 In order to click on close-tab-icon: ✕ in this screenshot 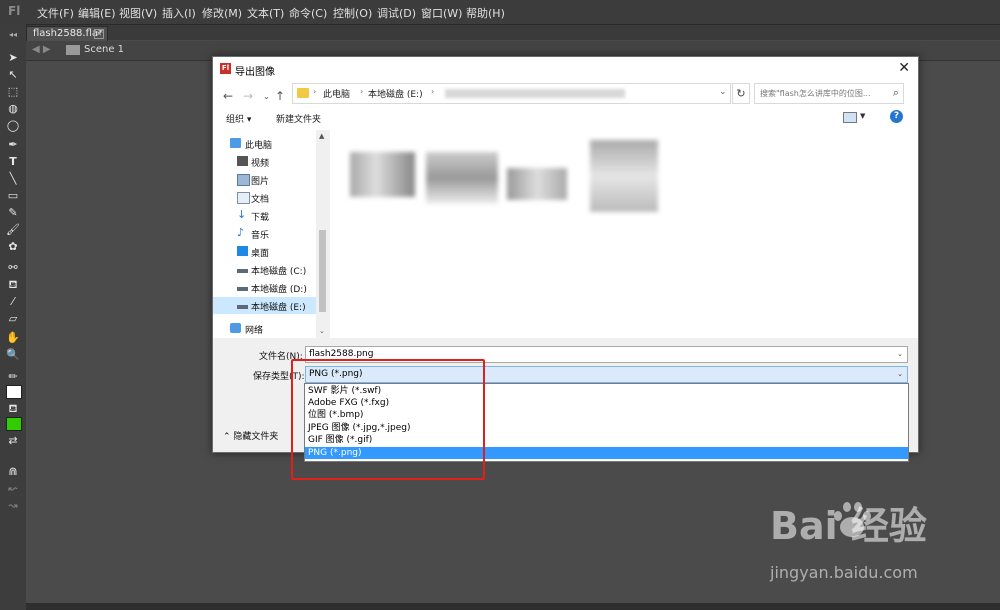, I will do `click(99, 34)`.